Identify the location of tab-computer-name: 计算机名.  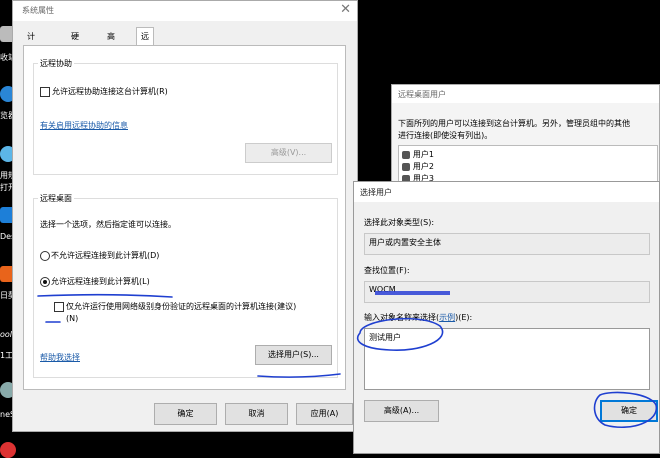
(31, 60).